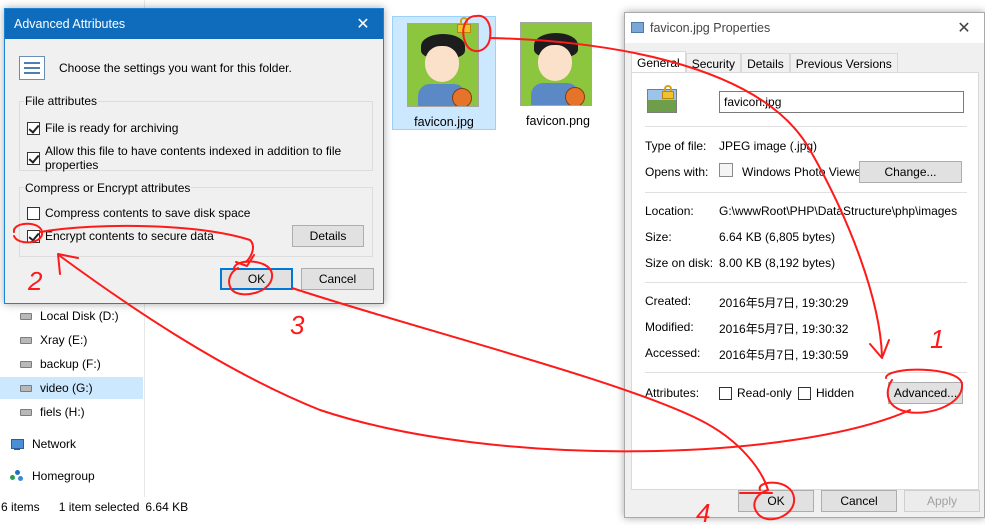 The image size is (985, 525). I want to click on photo-viewer-icon, so click(726, 170).